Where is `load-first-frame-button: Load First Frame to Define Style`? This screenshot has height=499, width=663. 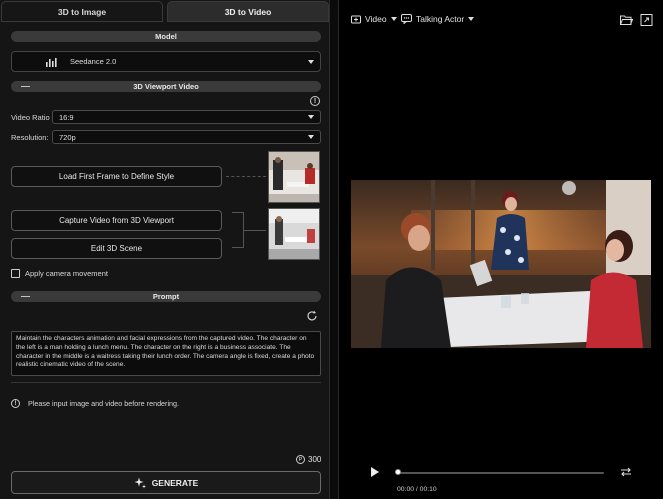
load-first-frame-button: Load First Frame to Define Style is located at coordinates (116, 176).